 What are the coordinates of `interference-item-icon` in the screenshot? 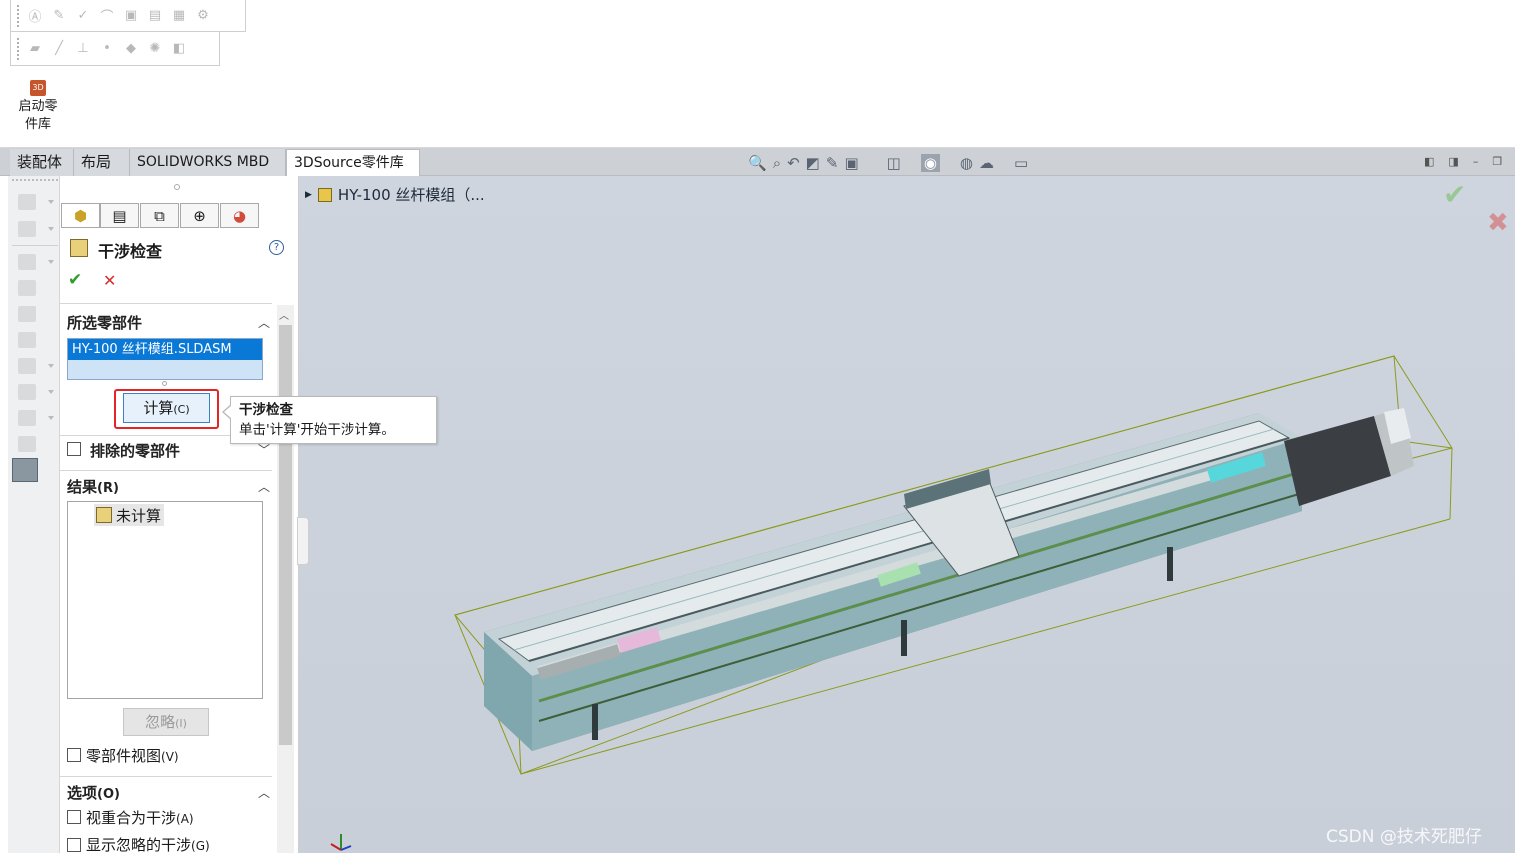 It's located at (104, 515).